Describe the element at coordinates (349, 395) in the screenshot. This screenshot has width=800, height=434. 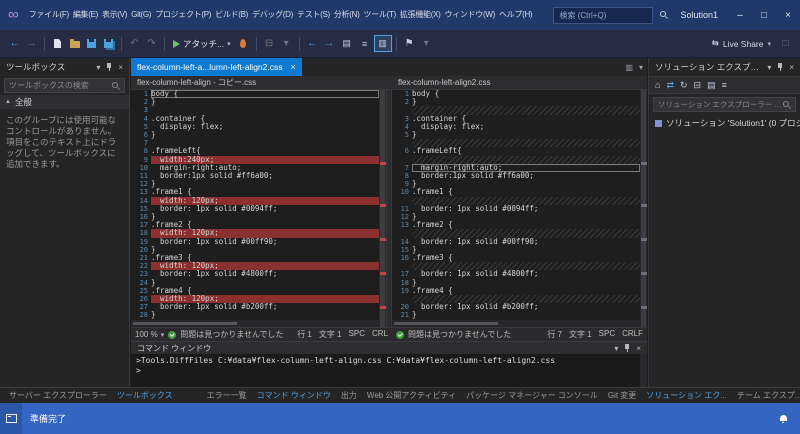
I see `panel-tab: 出力` at that location.